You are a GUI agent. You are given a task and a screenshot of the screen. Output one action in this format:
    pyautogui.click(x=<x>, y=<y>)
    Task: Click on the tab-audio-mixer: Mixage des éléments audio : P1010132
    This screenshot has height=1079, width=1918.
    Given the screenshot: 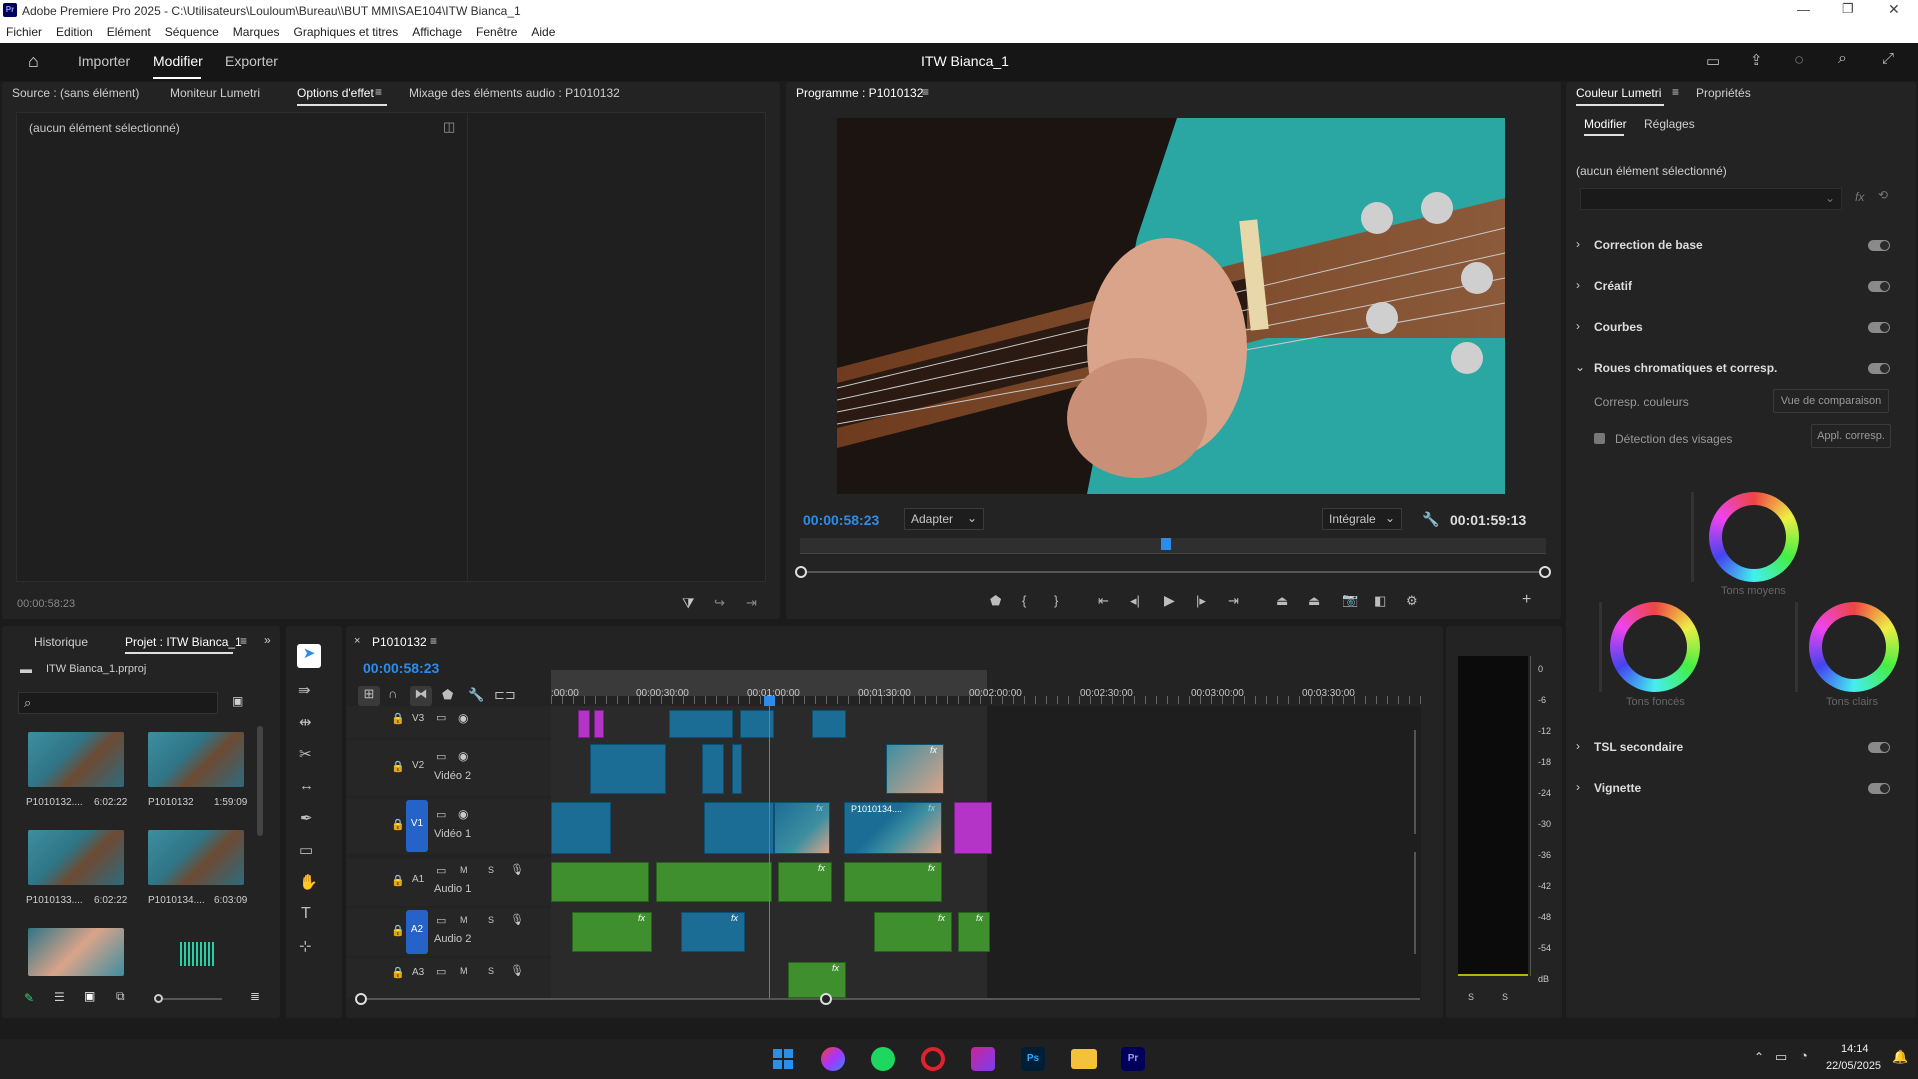 What is the action you would take?
    pyautogui.click(x=514, y=93)
    